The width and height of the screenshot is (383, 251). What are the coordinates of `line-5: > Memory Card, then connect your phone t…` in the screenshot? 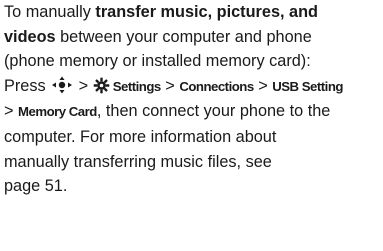 It's located at (193, 112).